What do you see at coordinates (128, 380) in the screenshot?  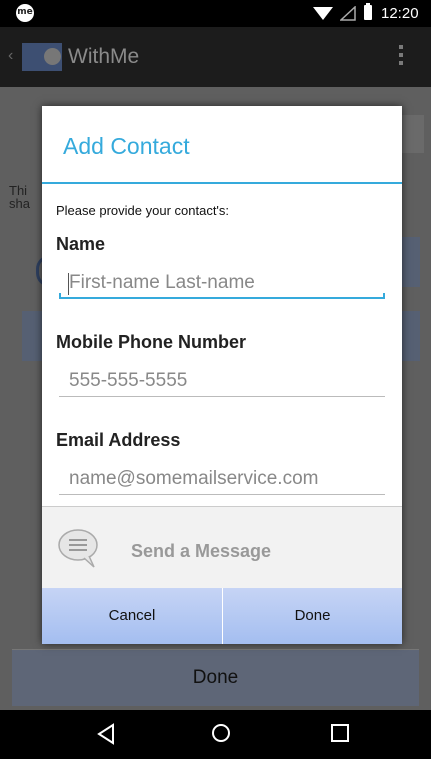 I see `phone-placeholder: 555-555-5555` at bounding box center [128, 380].